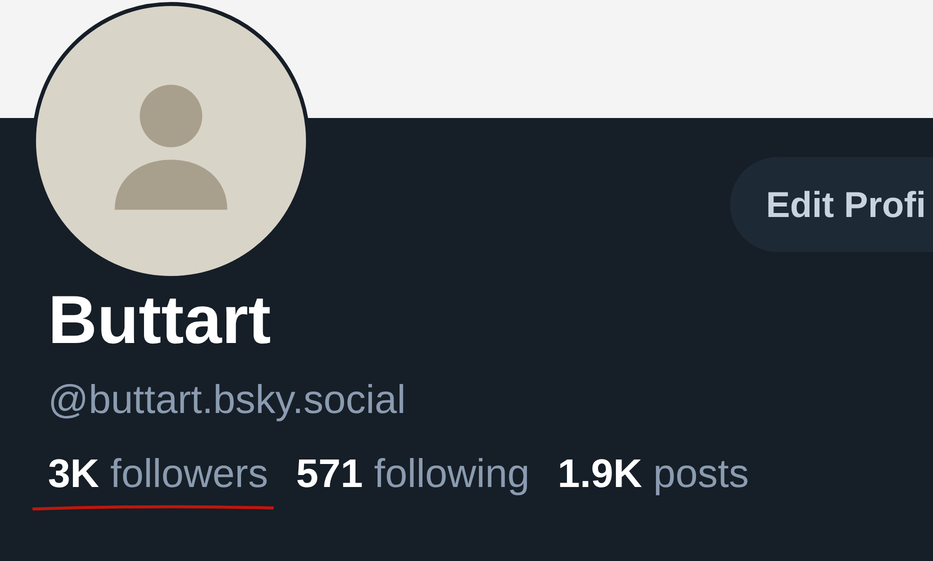 This screenshot has width=933, height=561. Describe the element at coordinates (831, 204) in the screenshot. I see `edit-profile-button: Edit Profi` at that location.